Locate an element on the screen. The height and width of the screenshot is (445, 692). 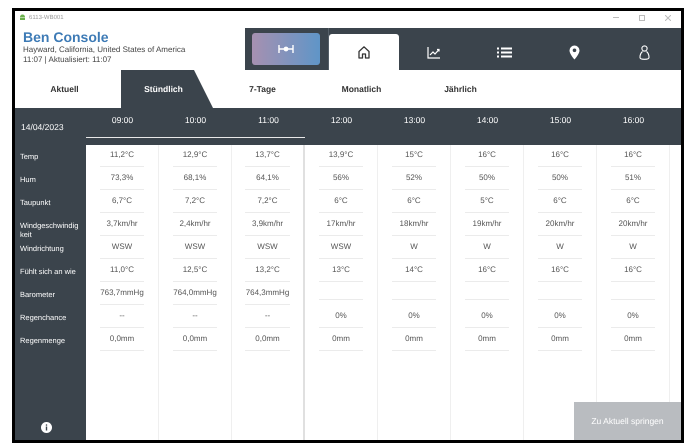
table-cell: 764,0mmHg is located at coordinates (195, 293).